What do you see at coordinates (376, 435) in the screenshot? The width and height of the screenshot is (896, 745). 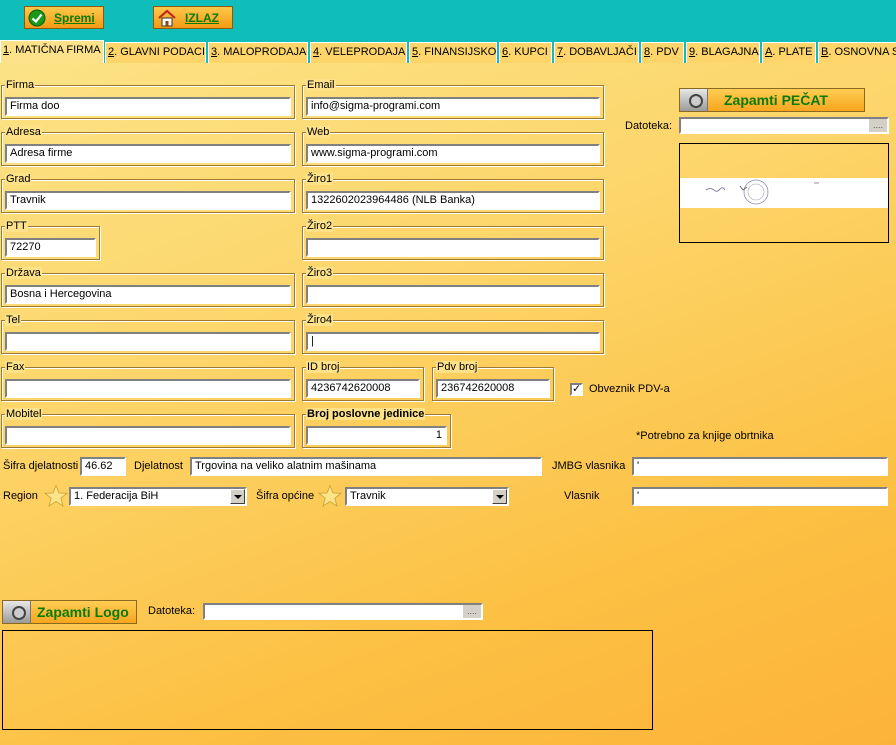 I see `broj-pj-input: 1` at bounding box center [376, 435].